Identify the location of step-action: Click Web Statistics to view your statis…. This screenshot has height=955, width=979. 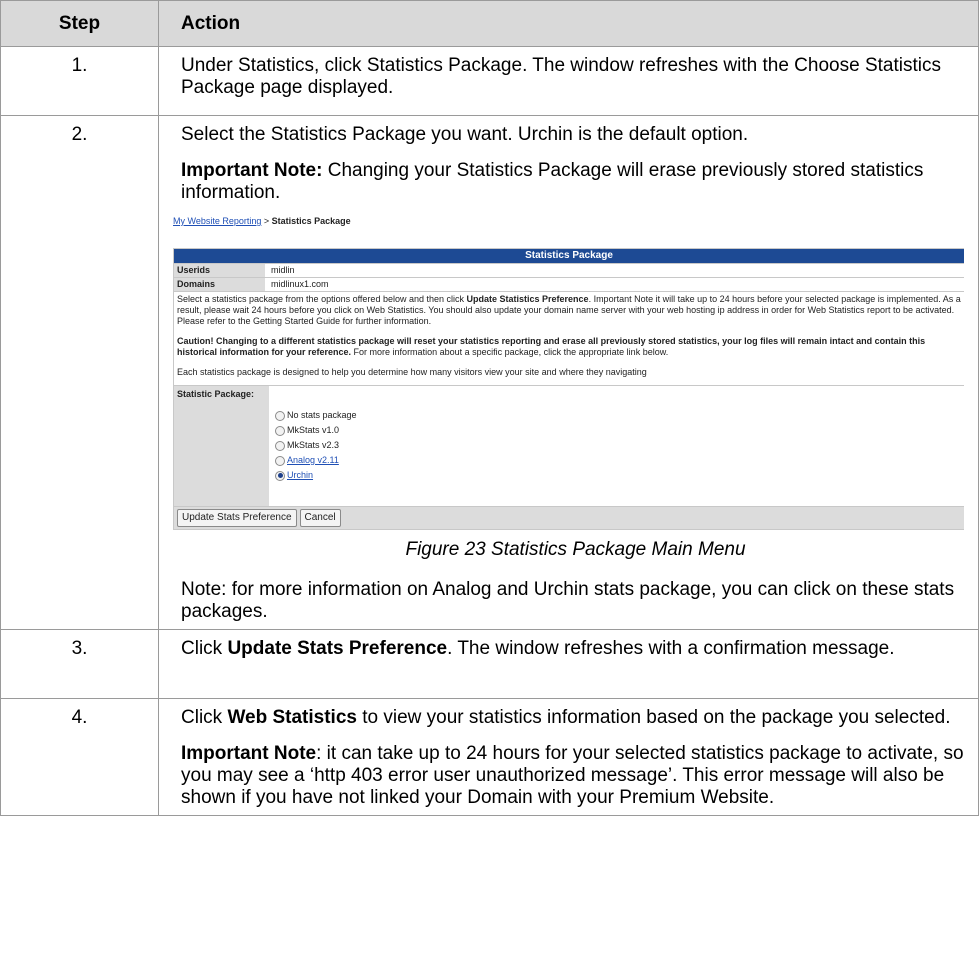
(568, 757).